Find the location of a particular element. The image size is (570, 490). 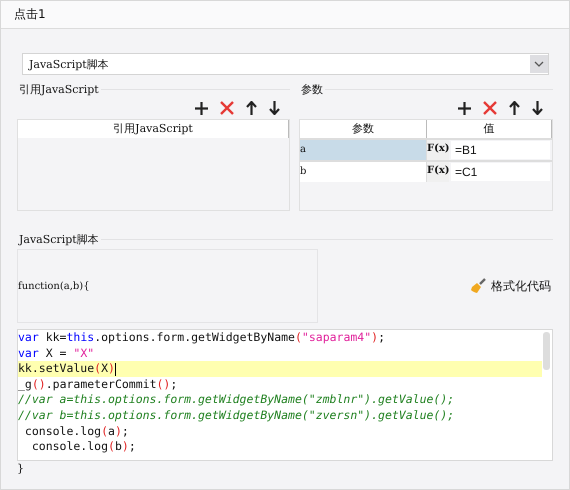

code-line: _g().parameterCommit(); is located at coordinates (98, 384).